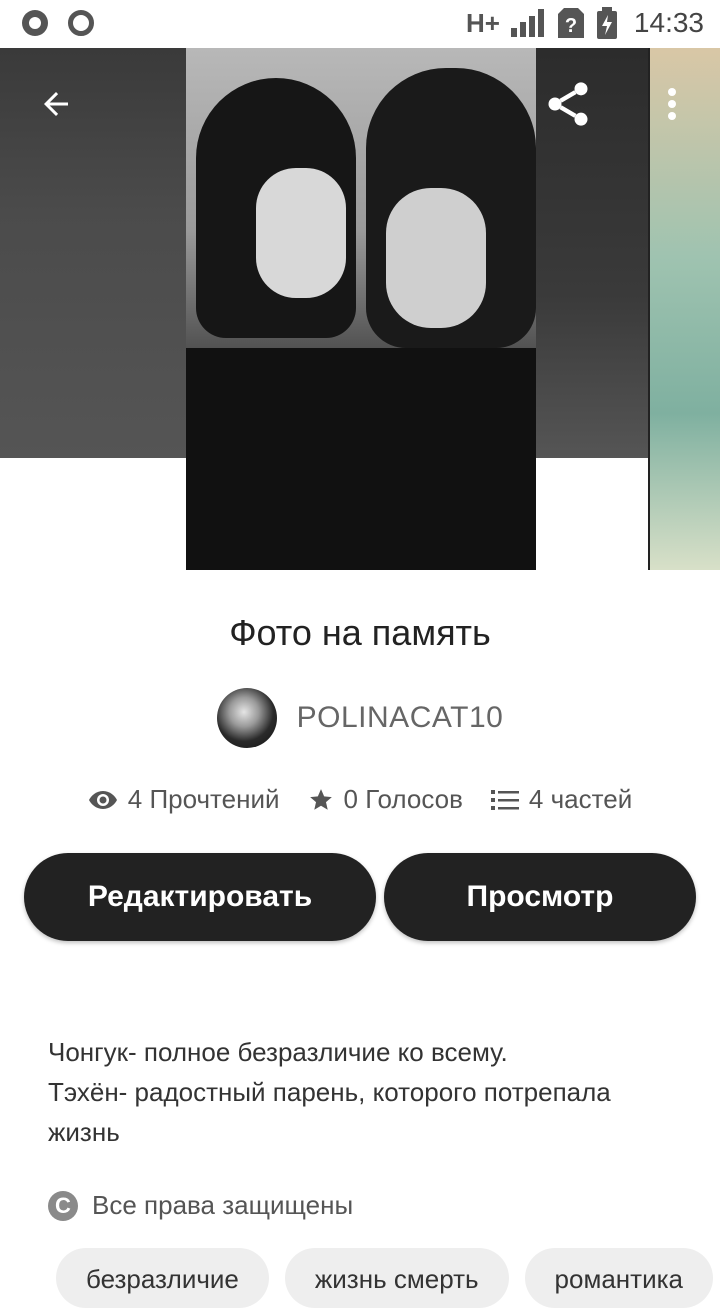  I want to click on copyright-text: Все права защищены, so click(223, 1205).